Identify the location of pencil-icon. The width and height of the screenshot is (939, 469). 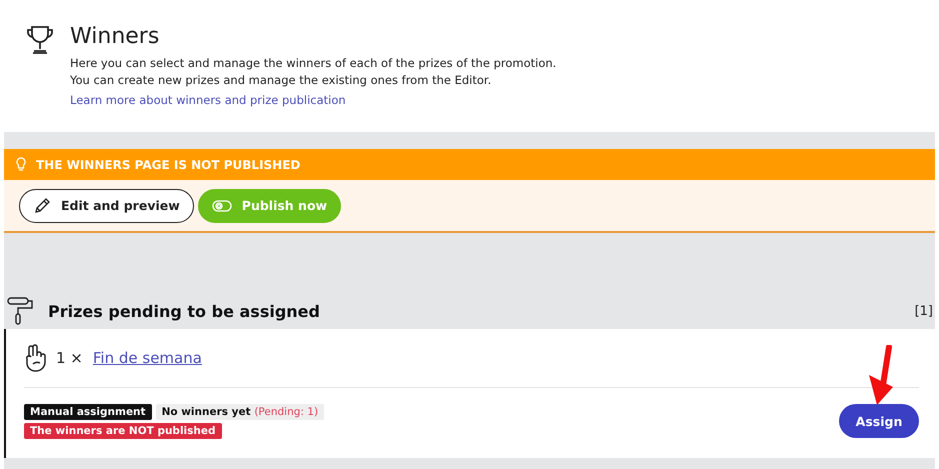
(42, 205).